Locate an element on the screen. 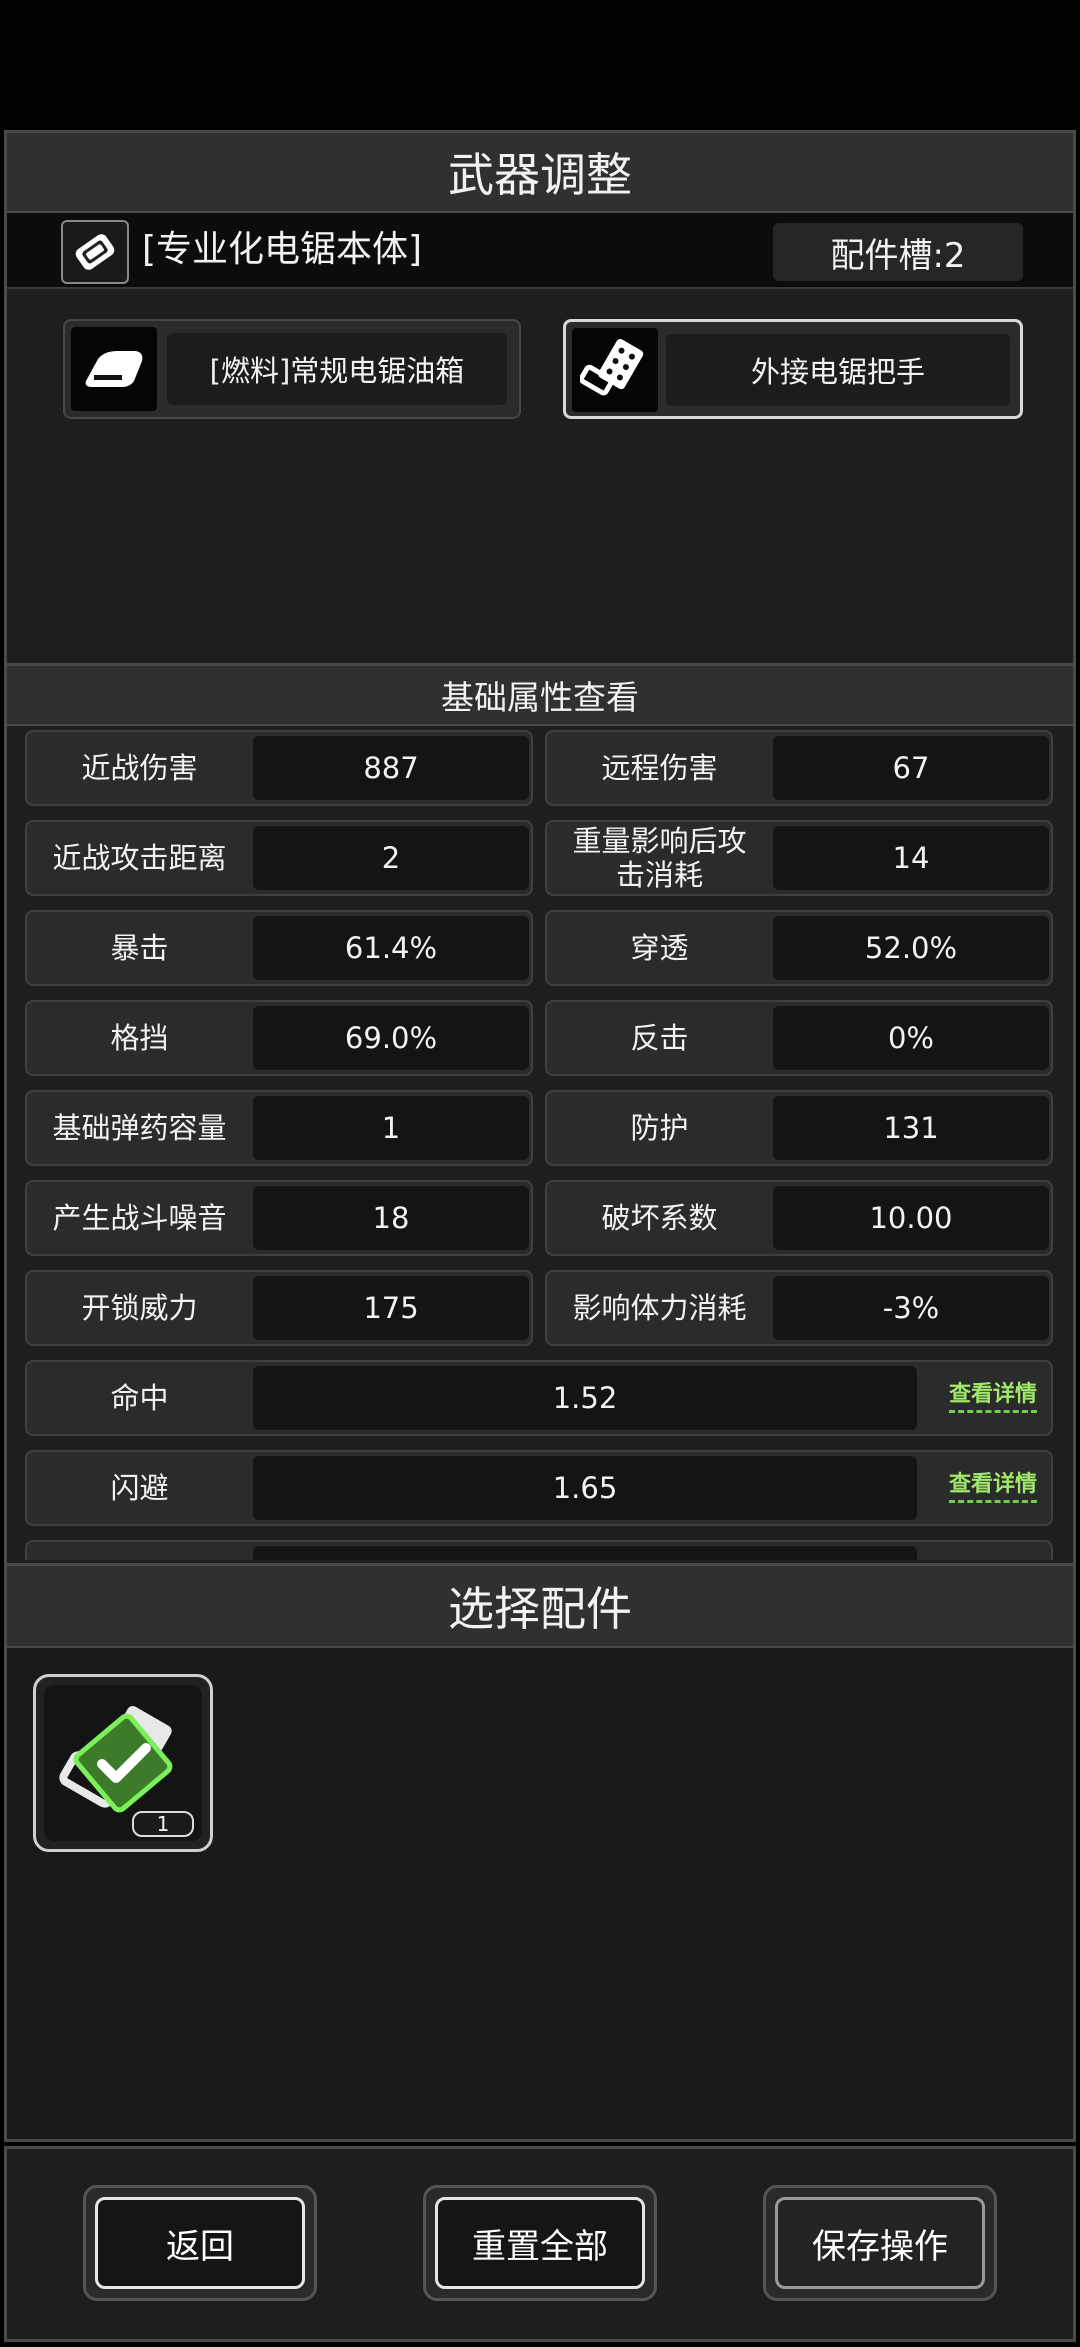 Image resolution: width=1080 pixels, height=2347 pixels. attr-value: 61.4% is located at coordinates (391, 948).